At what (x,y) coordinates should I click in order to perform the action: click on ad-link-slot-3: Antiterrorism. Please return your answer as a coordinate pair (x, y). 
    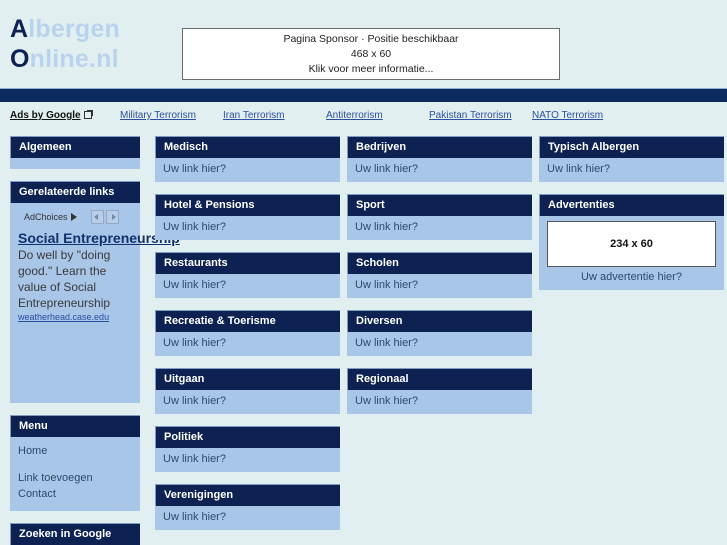
    Looking at the image, I should click on (377, 115).